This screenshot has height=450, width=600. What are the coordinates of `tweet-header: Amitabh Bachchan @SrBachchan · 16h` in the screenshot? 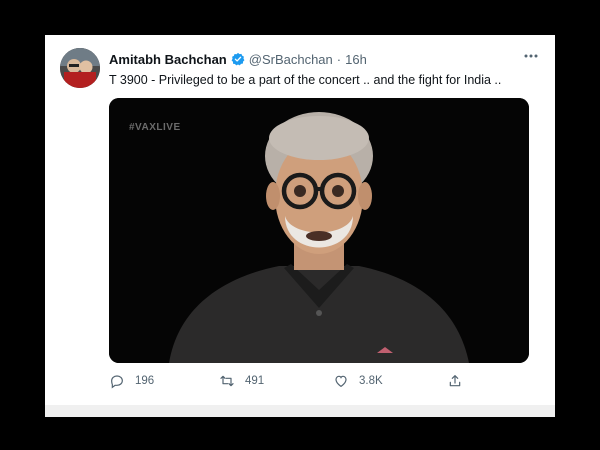 It's located at (319, 59).